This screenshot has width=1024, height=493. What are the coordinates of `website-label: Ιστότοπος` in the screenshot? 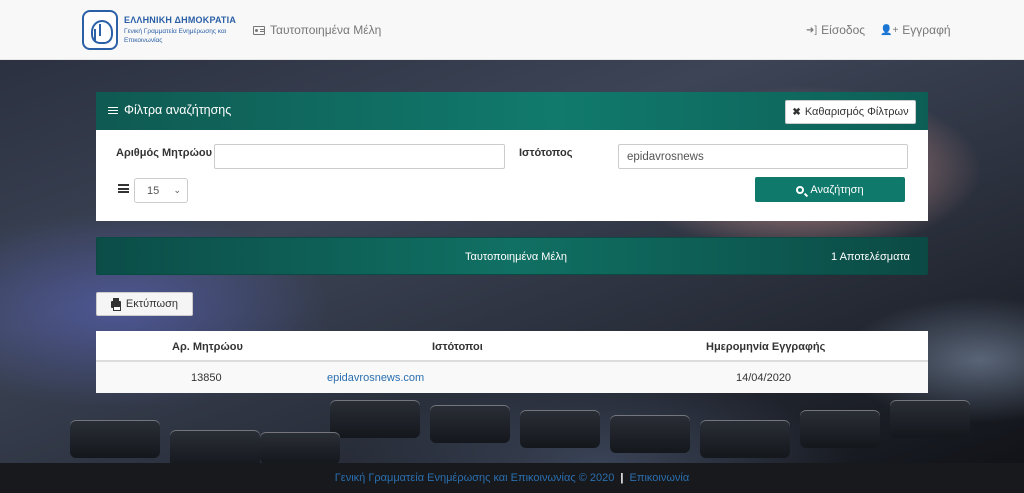 It's located at (546, 153).